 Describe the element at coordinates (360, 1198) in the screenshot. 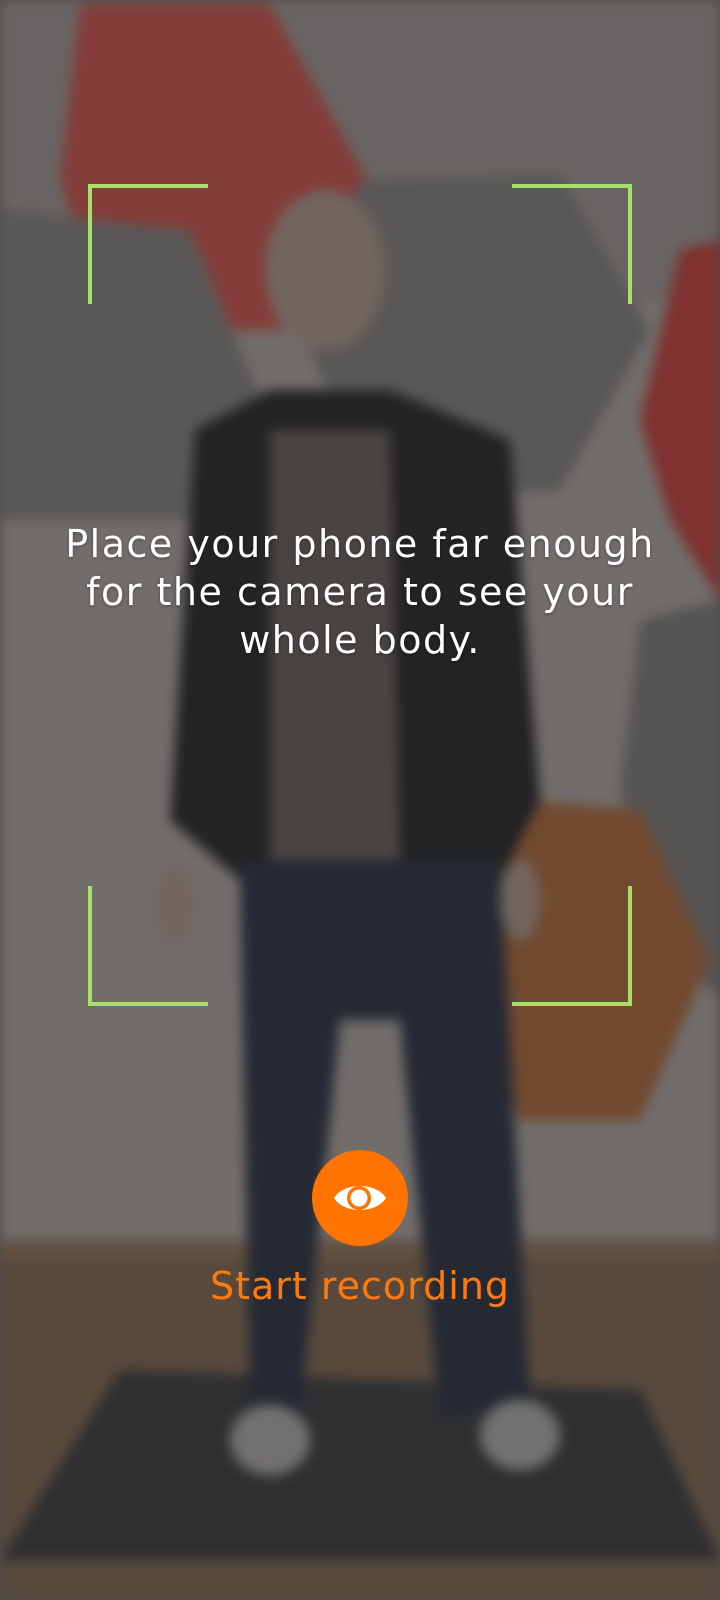

I see `eye-icon` at that location.